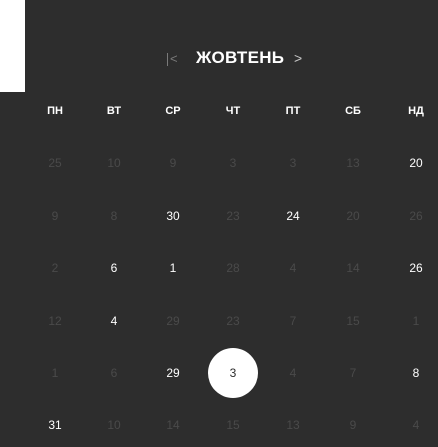 The height and width of the screenshot is (447, 438). Describe the element at coordinates (298, 58) in the screenshot. I see `next-month-button: >` at that location.